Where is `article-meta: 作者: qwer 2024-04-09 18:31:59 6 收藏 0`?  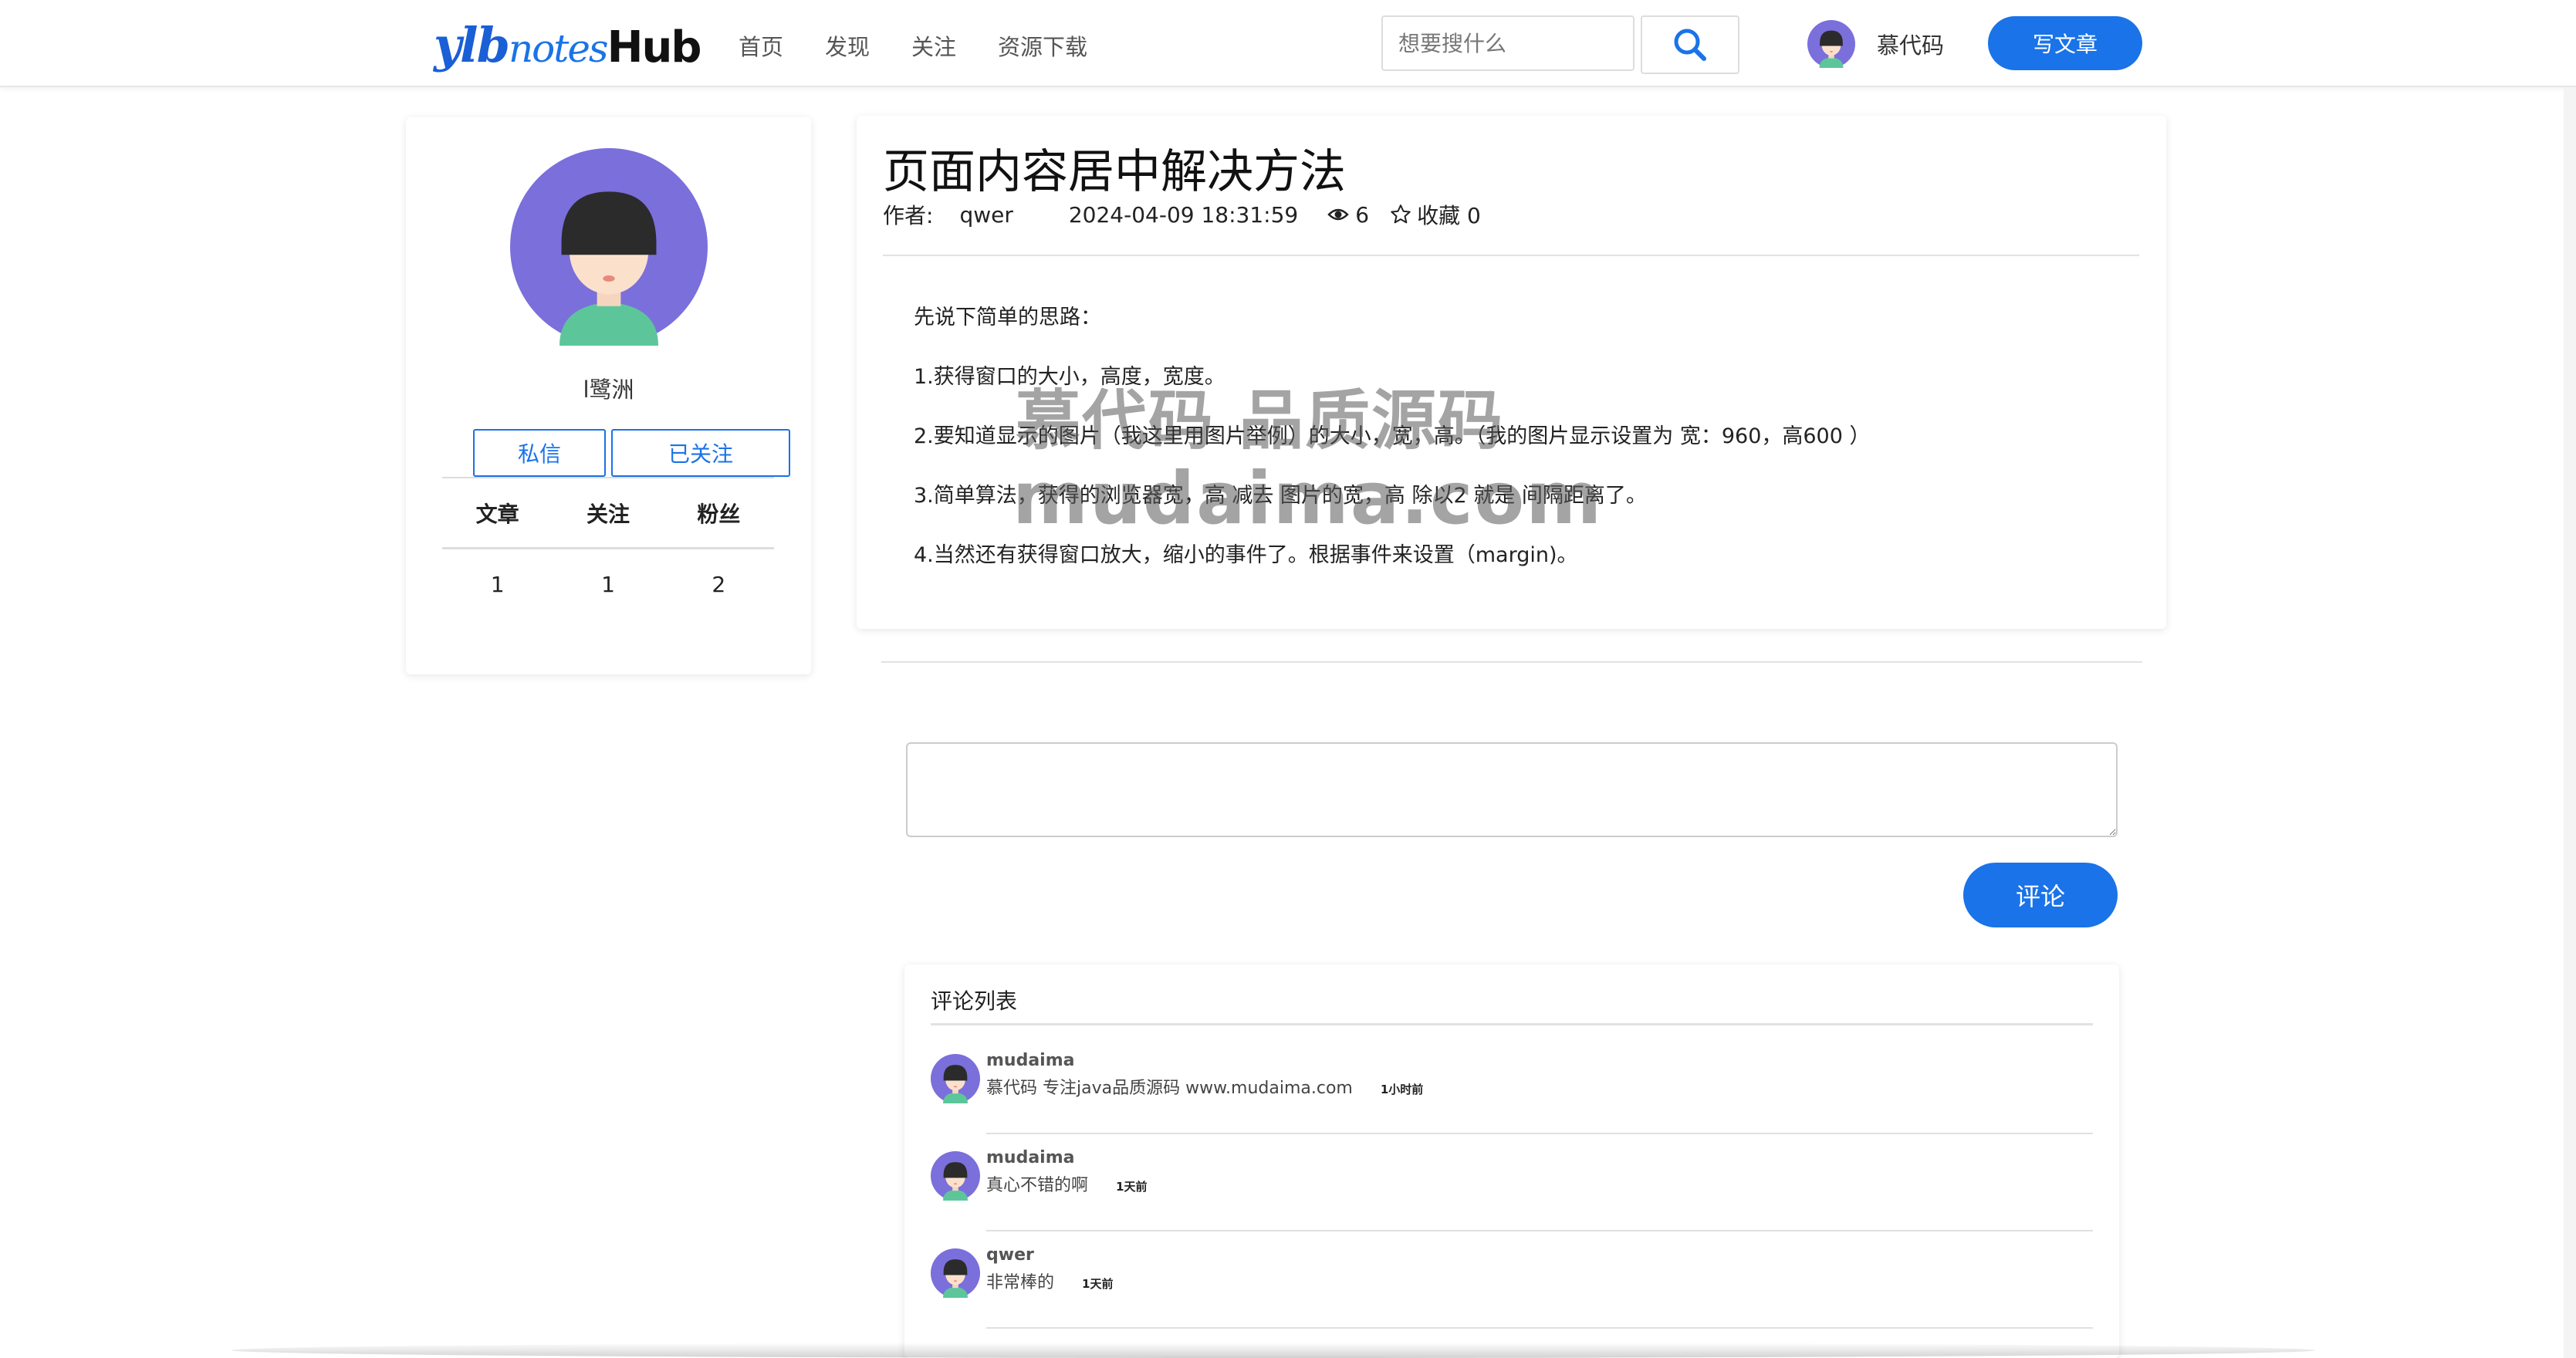
article-meta: 作者: qwer 2024-04-09 18:31:59 6 收藏 0 is located at coordinates (1182, 214).